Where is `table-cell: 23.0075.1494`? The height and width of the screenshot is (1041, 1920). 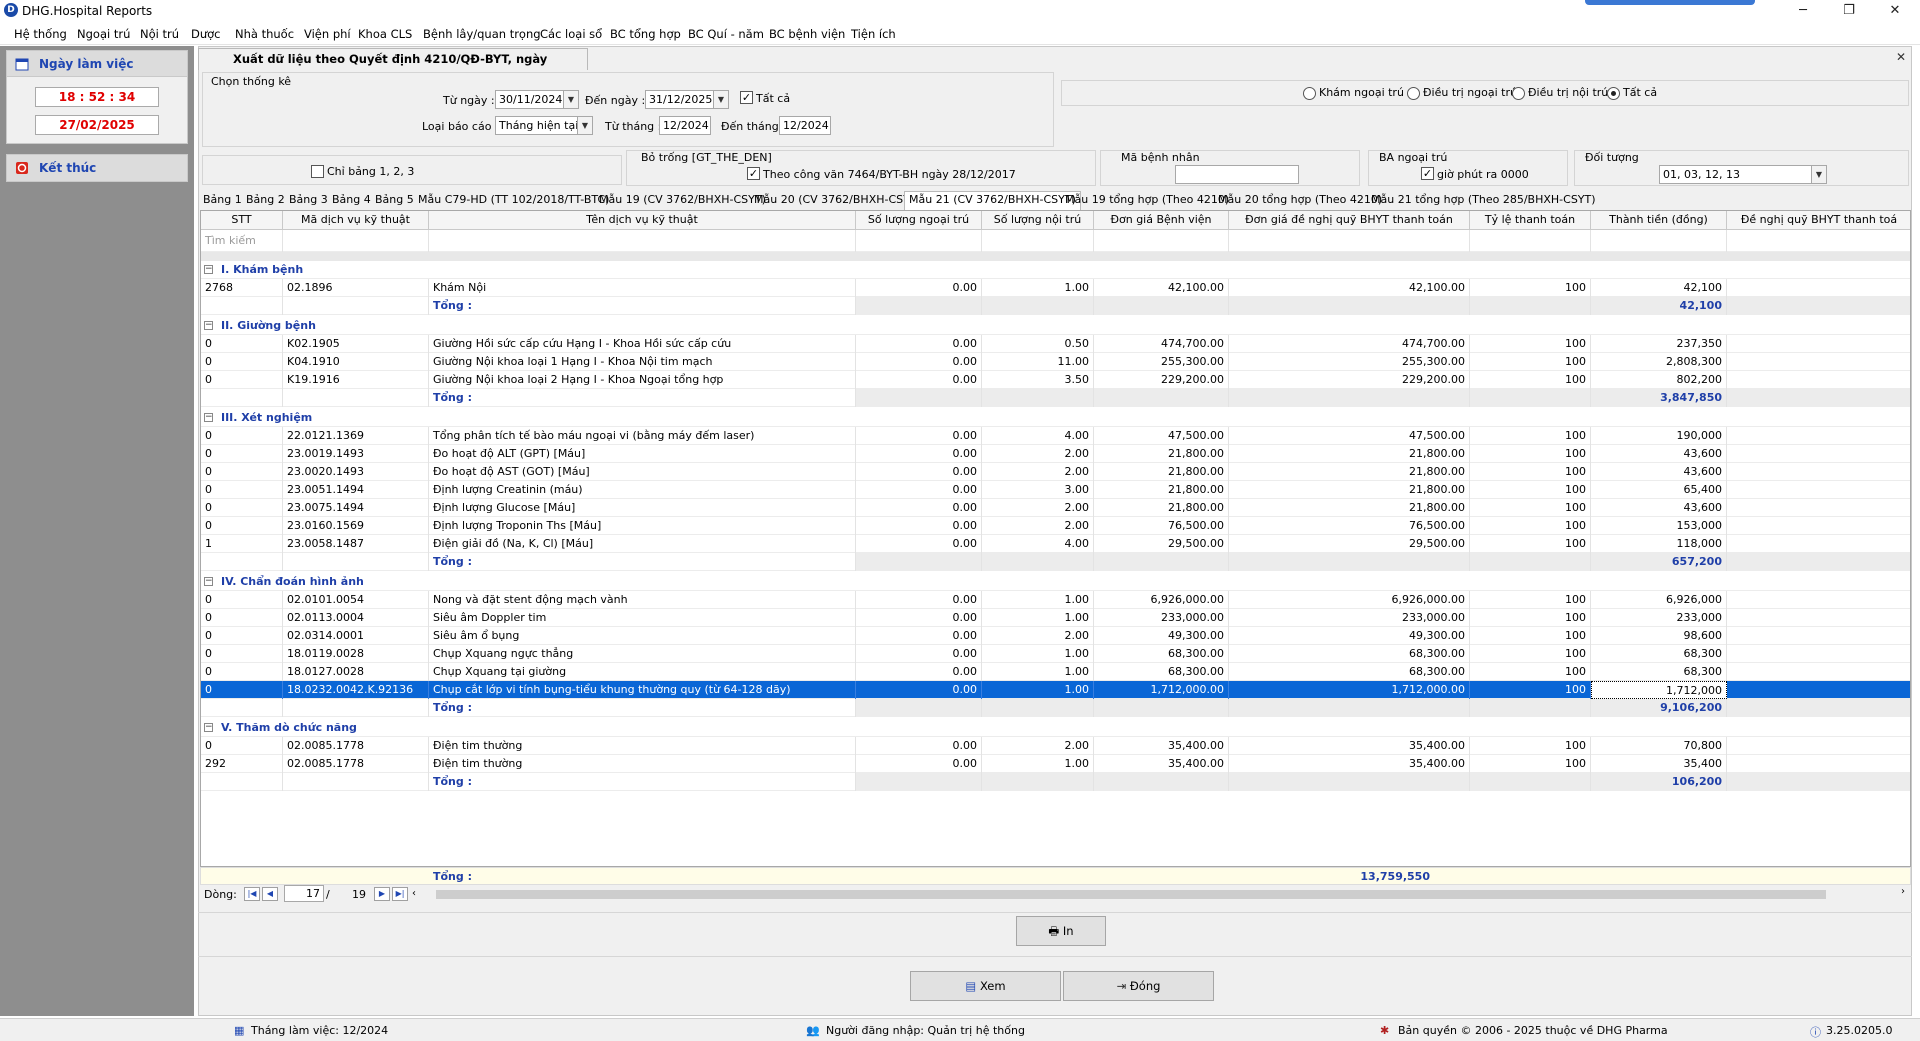
table-cell: 23.0075.1494 is located at coordinates (356, 508).